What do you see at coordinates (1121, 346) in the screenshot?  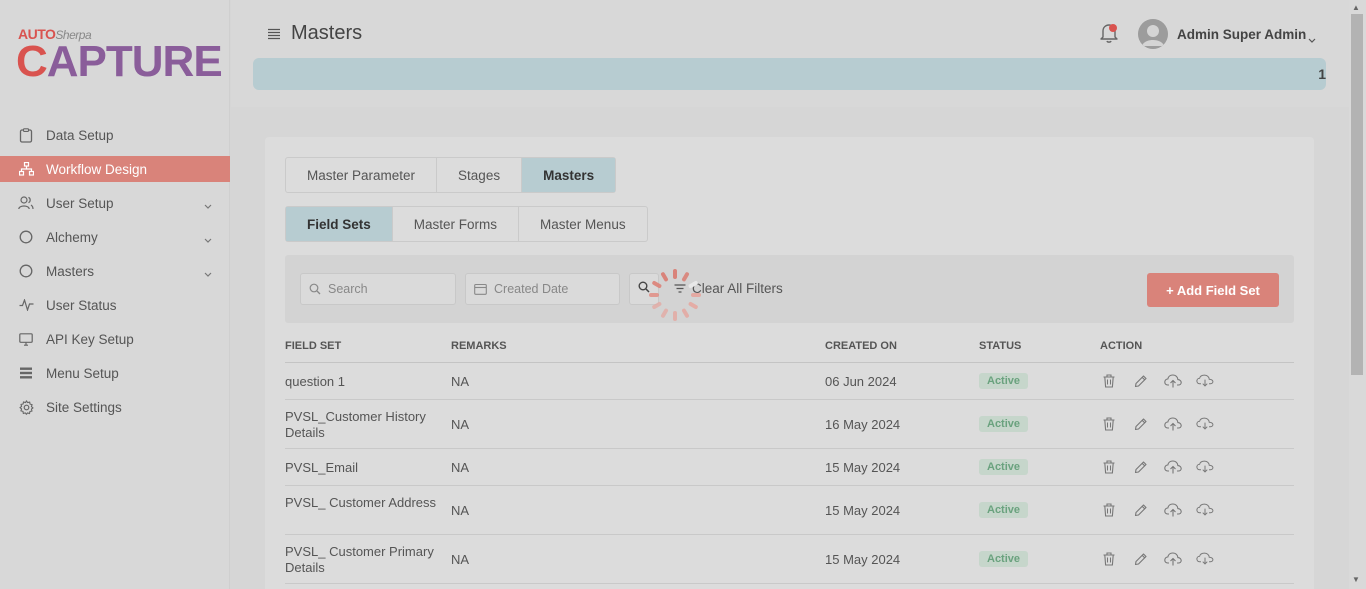 I see `column-header-action: ACTION` at bounding box center [1121, 346].